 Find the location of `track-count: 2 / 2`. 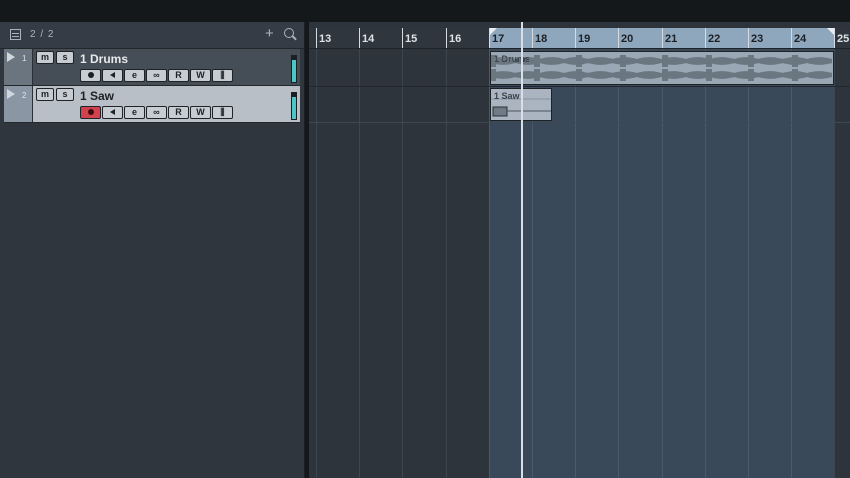

track-count: 2 / 2 is located at coordinates (42, 34).